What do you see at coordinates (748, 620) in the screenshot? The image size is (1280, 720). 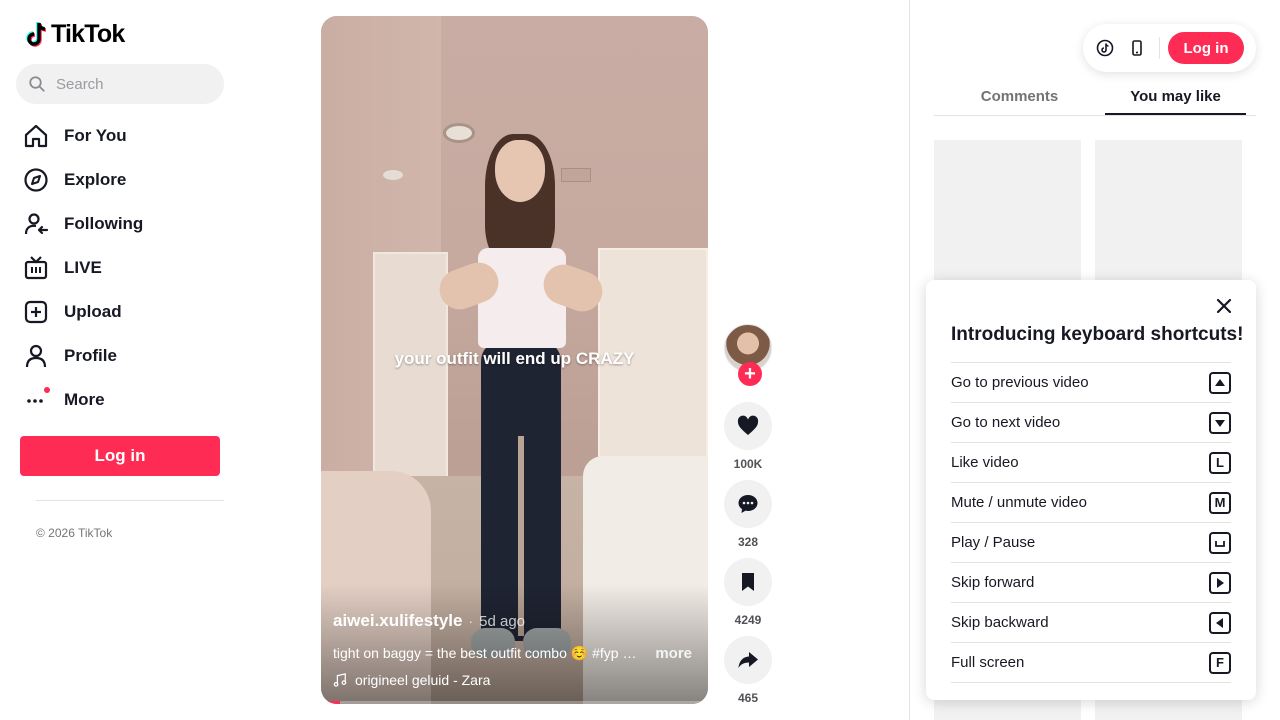 I see `save-count: 4249` at bounding box center [748, 620].